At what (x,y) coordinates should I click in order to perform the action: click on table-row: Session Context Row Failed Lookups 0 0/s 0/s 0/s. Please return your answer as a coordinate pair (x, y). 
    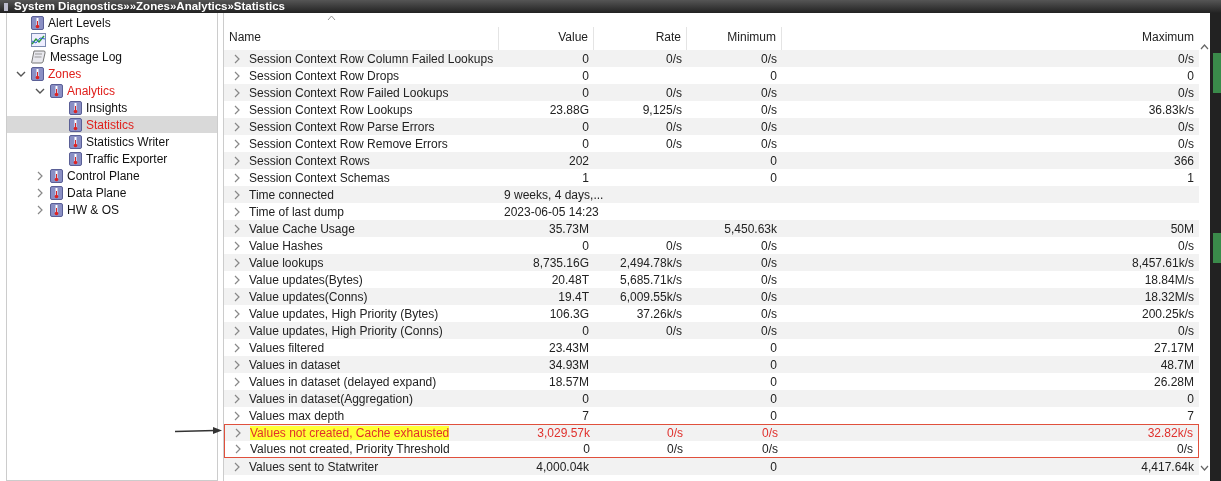
    Looking at the image, I should click on (711, 92).